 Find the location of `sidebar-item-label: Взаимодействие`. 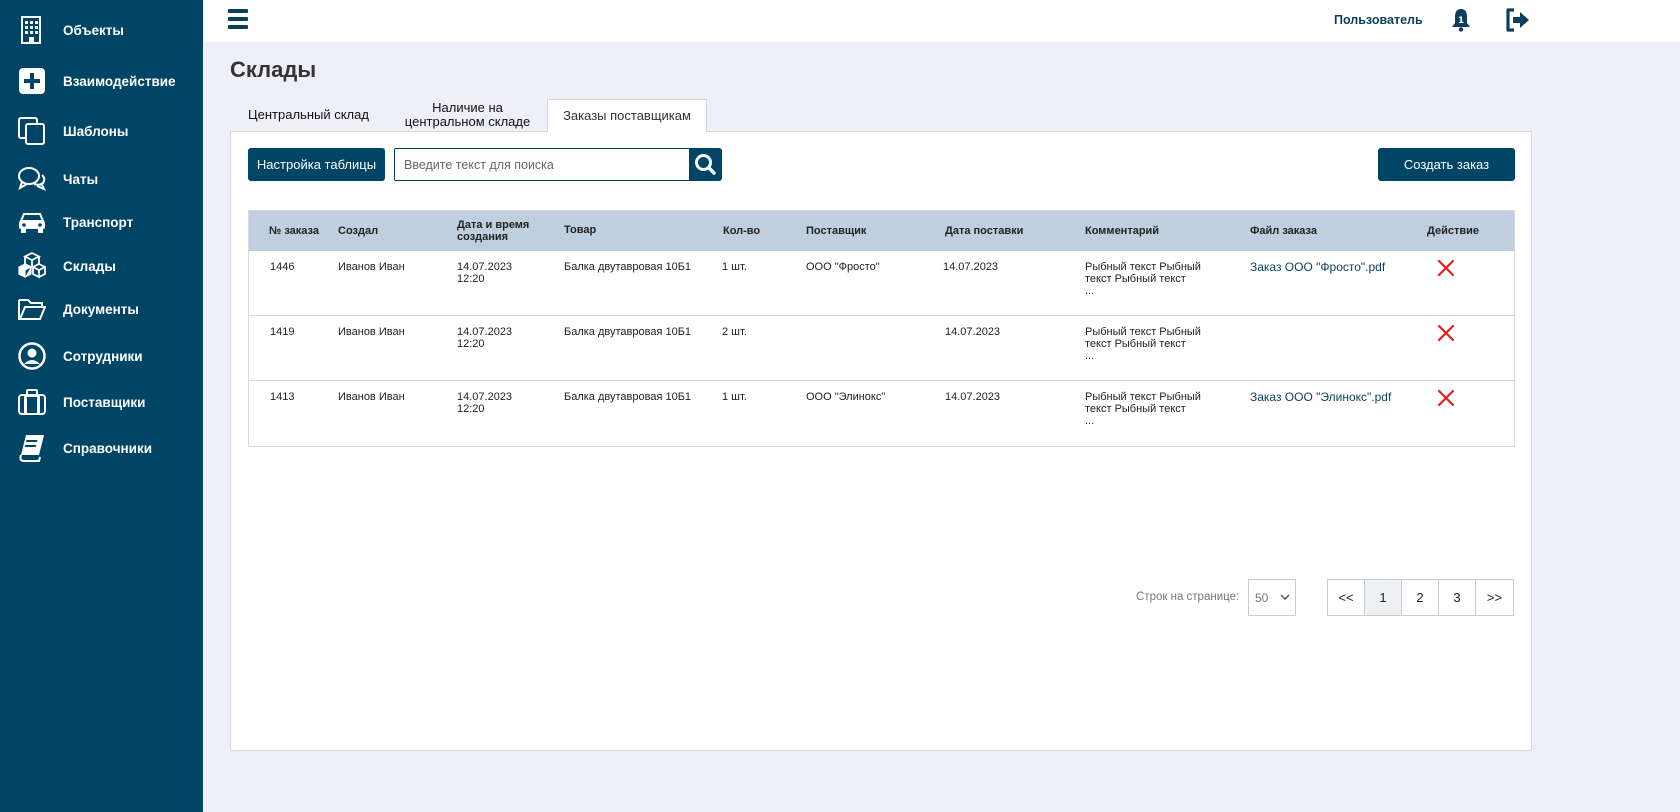

sidebar-item-label: Взаимодействие is located at coordinates (119, 81).